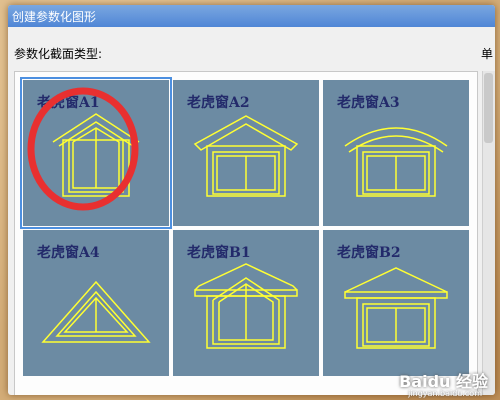 This screenshot has height=400, width=500. I want to click on dormer-b2-icon, so click(396, 308).